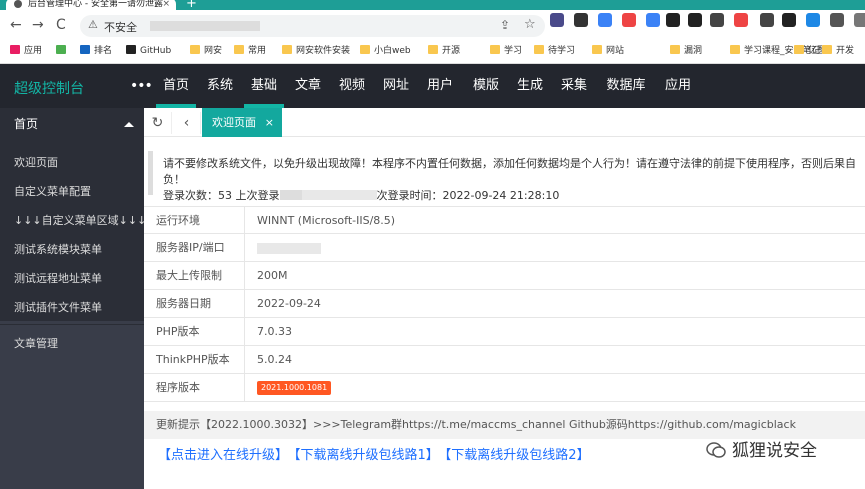 This screenshot has width=865, height=489. What do you see at coordinates (845, 51) in the screenshot?
I see `bookmark-label: 开发` at bounding box center [845, 51].